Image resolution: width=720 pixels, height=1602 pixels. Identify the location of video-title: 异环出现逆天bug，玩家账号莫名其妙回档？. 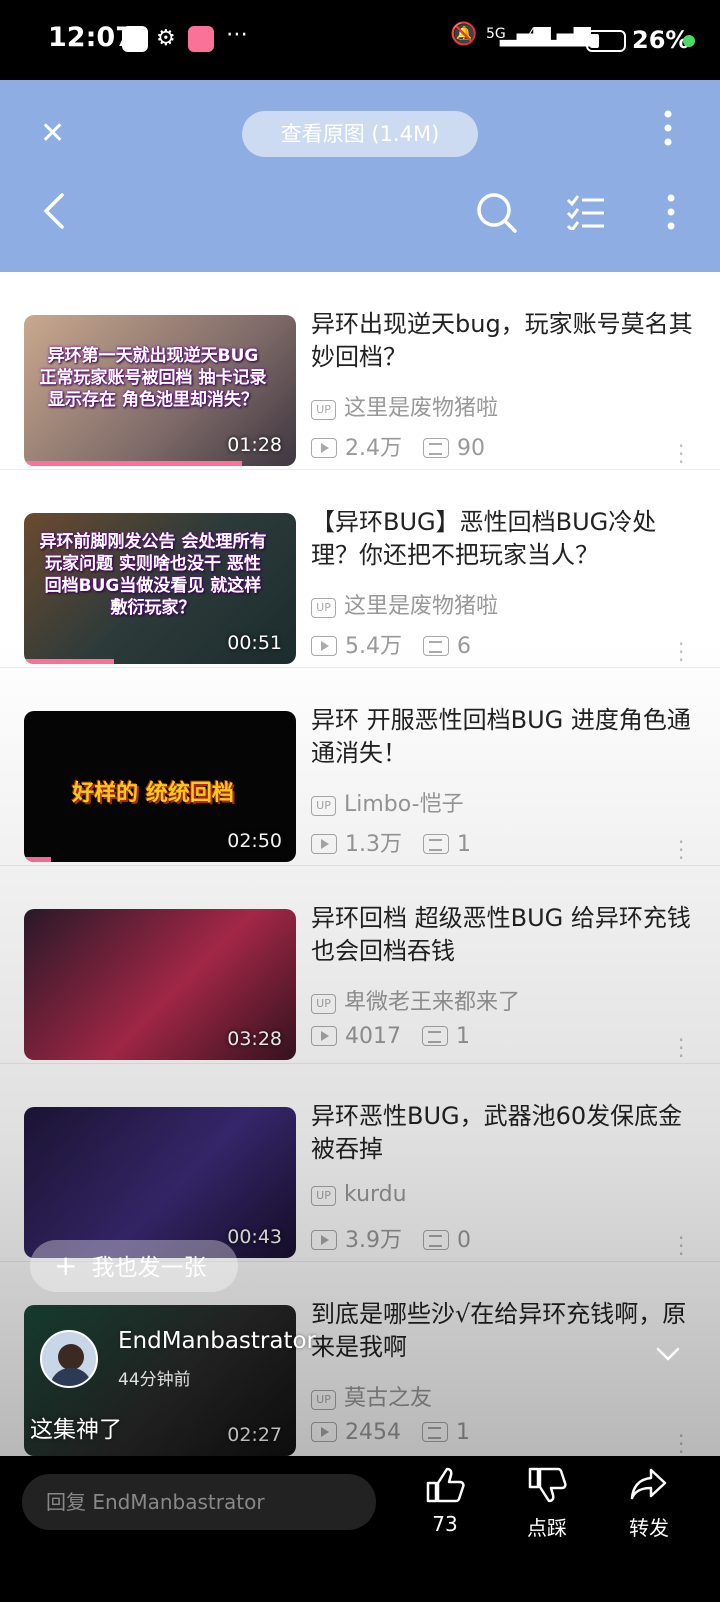
(506, 341).